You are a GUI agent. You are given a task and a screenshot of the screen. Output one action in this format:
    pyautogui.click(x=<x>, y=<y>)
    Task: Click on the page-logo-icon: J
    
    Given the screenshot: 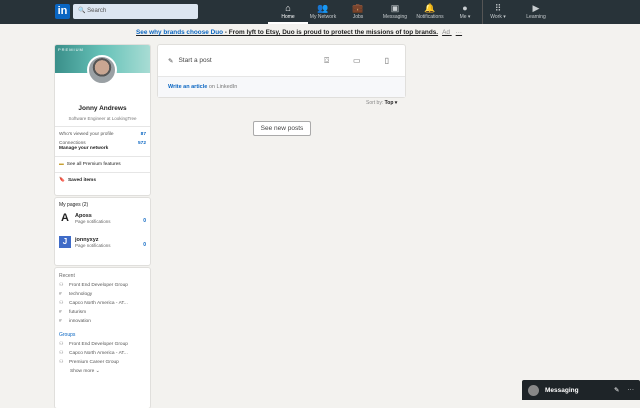 What is the action you would take?
    pyautogui.click(x=65, y=242)
    